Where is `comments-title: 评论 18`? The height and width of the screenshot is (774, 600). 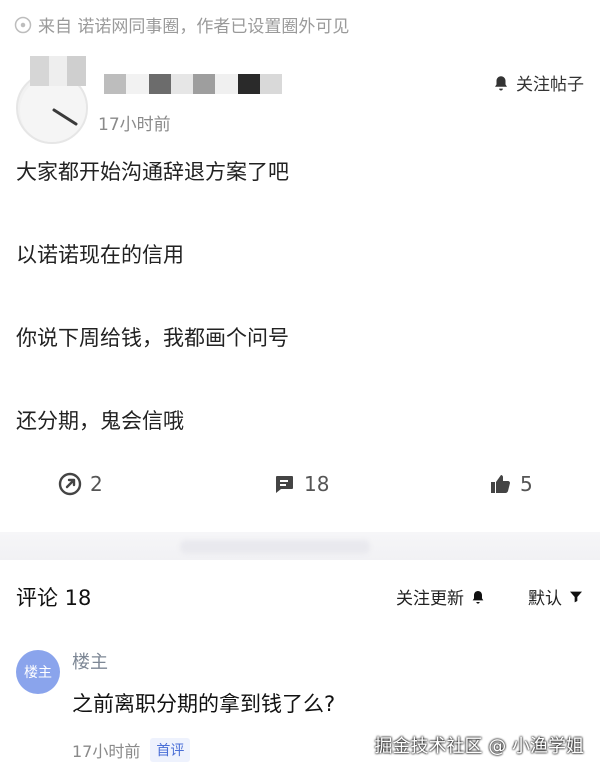 comments-title: 评论 18 is located at coordinates (54, 598).